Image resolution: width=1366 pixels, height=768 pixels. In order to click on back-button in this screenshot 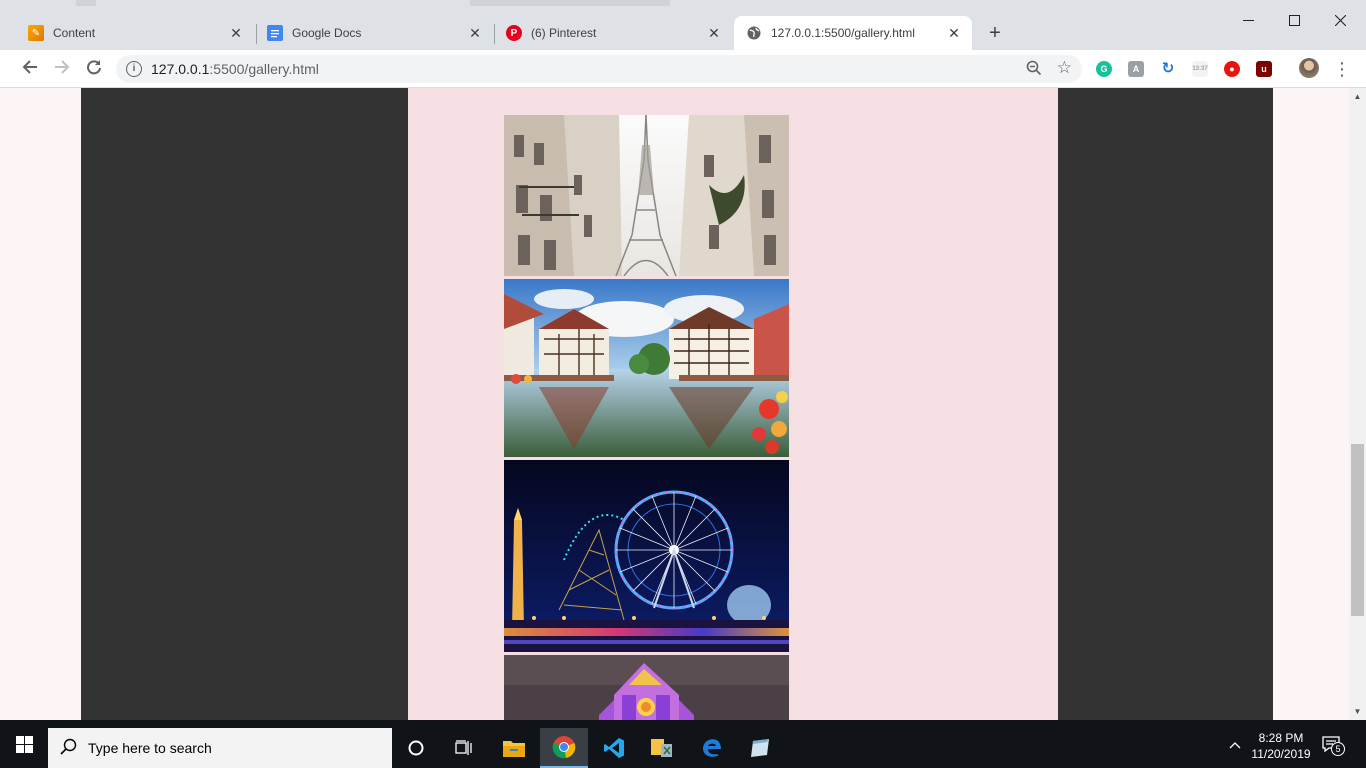, I will do `click(30, 69)`.